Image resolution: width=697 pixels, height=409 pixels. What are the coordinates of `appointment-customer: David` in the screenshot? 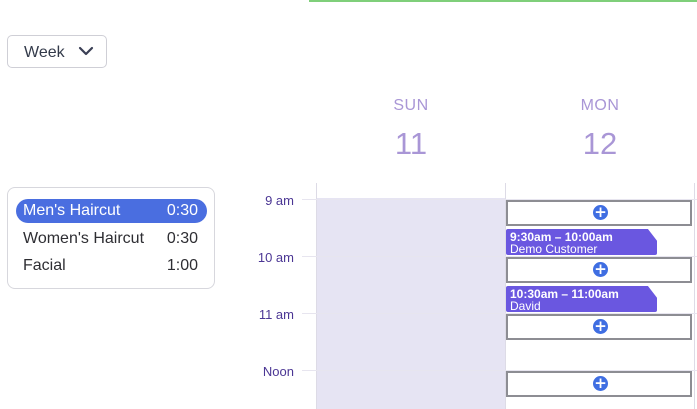 It's located at (525, 306).